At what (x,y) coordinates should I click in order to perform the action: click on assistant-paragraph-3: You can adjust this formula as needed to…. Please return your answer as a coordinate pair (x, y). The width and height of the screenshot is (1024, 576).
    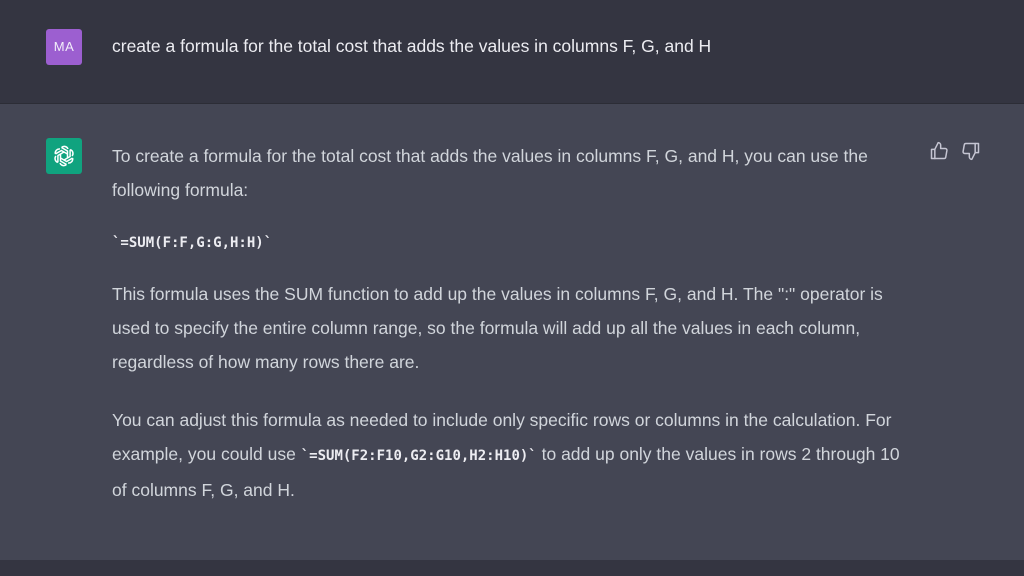
    Looking at the image, I should click on (507, 455).